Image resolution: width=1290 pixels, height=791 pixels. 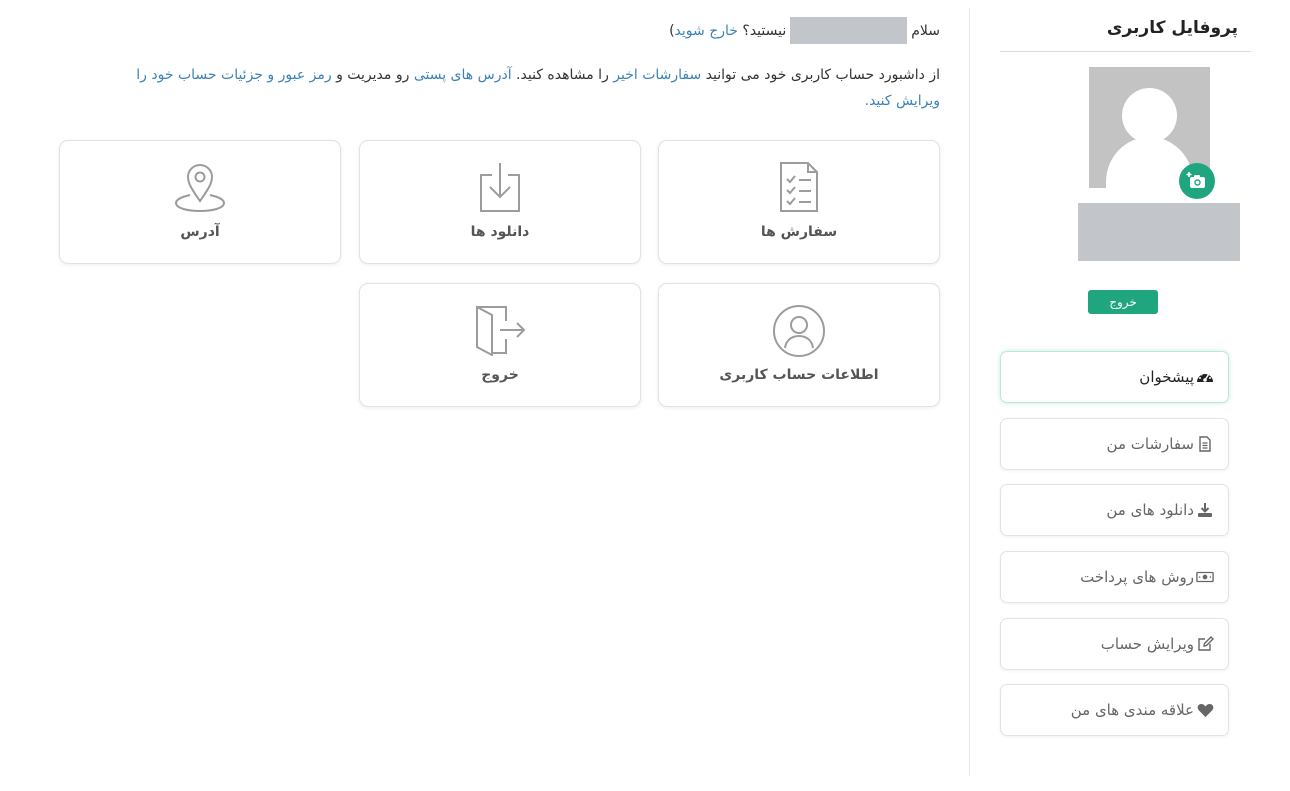 What do you see at coordinates (463, 75) in the screenshot?
I see `addresses-link: آدرس های پستی` at bounding box center [463, 75].